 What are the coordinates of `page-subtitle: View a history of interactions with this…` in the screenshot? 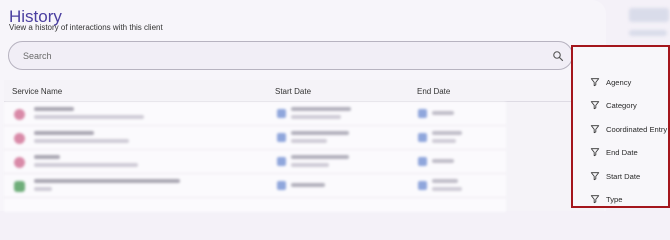 It's located at (86, 27).